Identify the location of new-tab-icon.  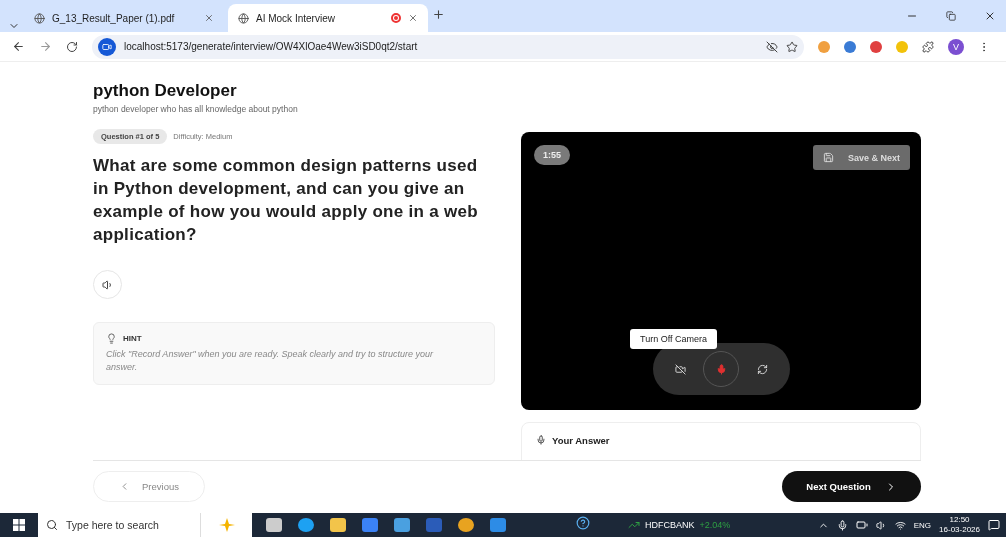
(438, 14).